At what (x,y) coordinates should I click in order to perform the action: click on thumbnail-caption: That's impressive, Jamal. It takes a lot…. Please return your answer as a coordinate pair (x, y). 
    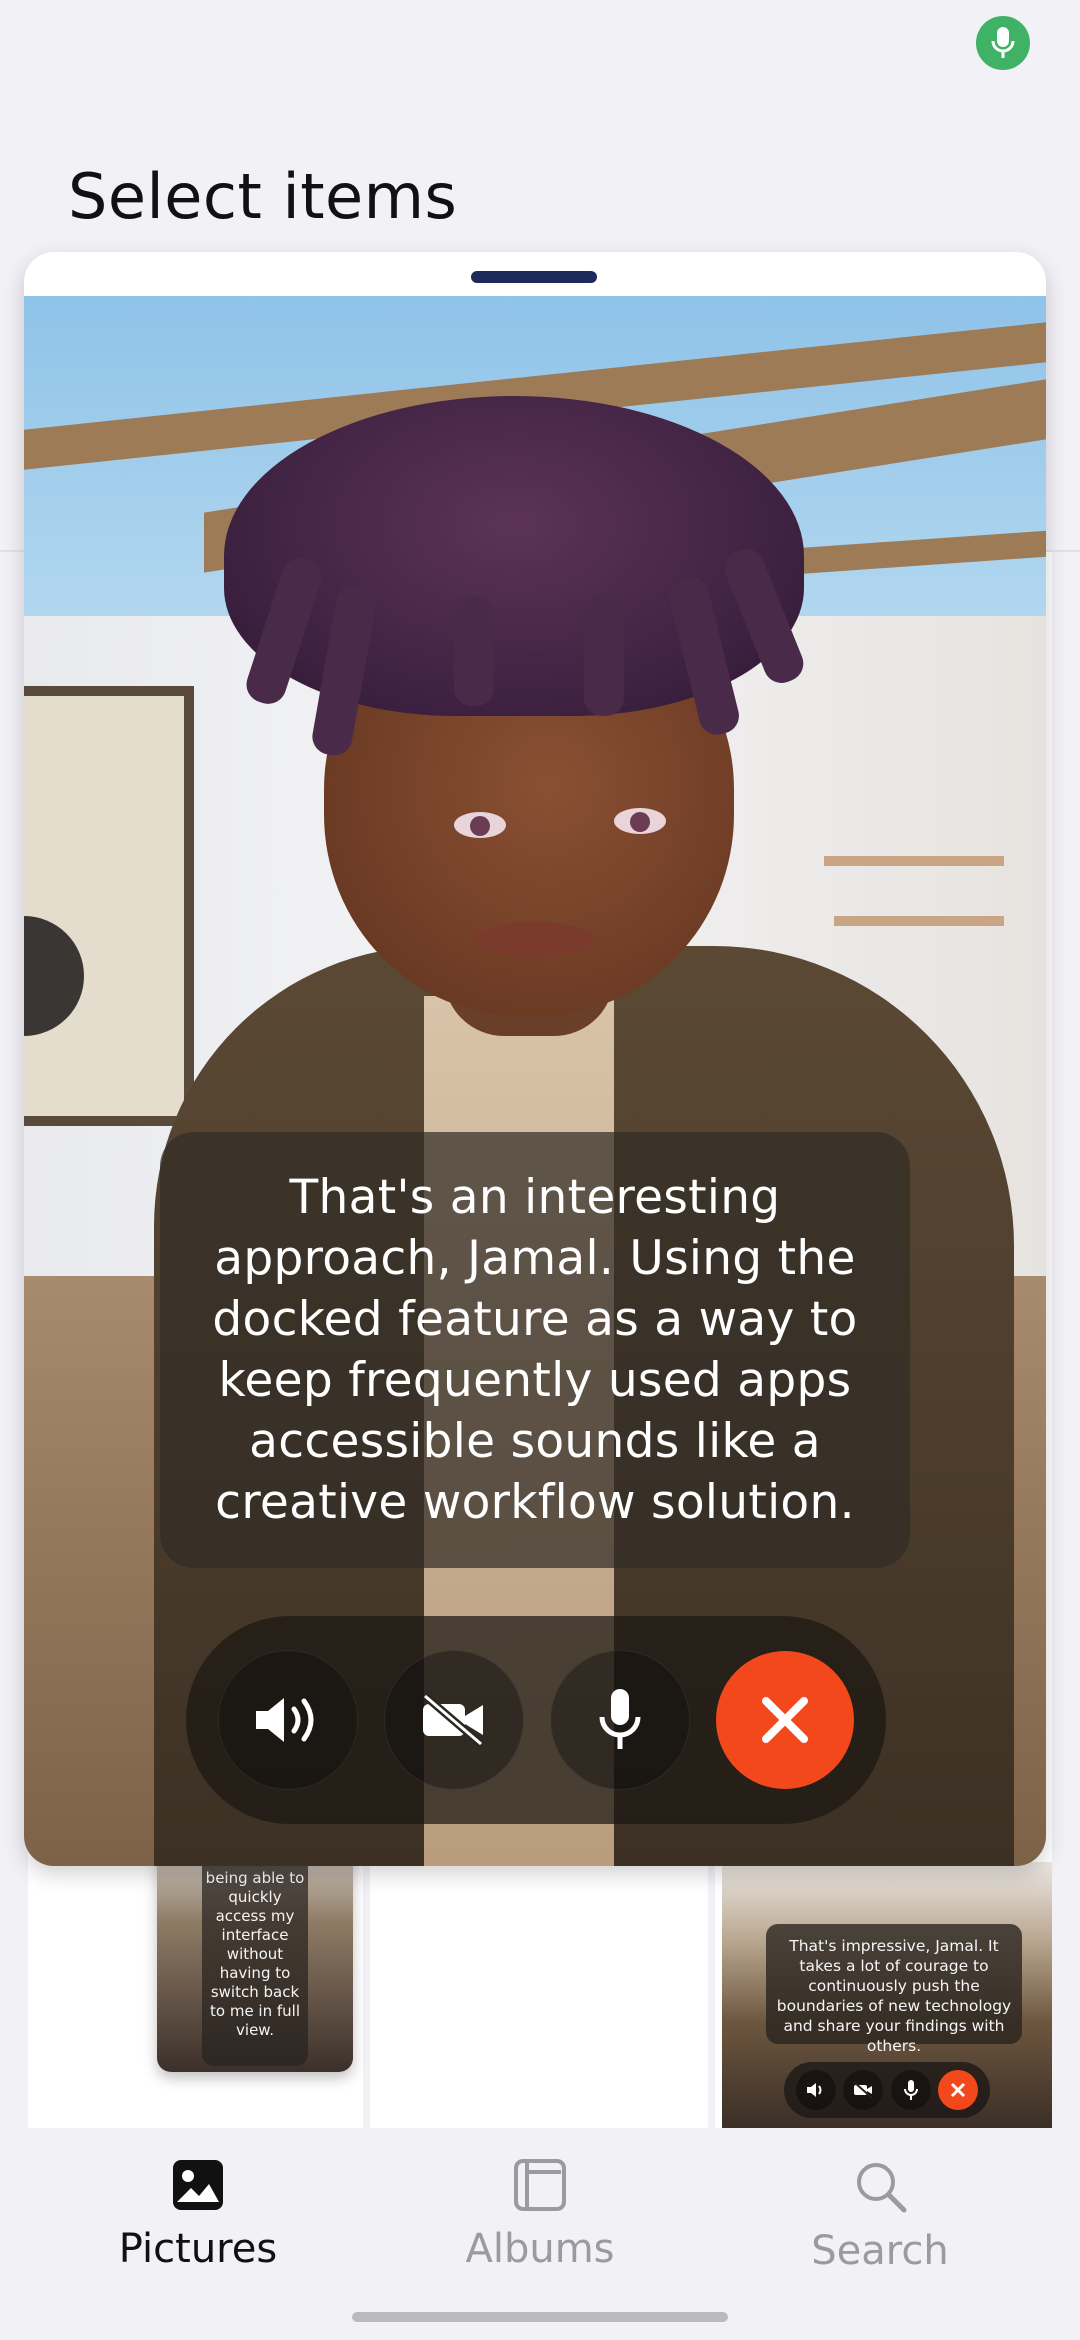
    Looking at the image, I should click on (894, 1989).